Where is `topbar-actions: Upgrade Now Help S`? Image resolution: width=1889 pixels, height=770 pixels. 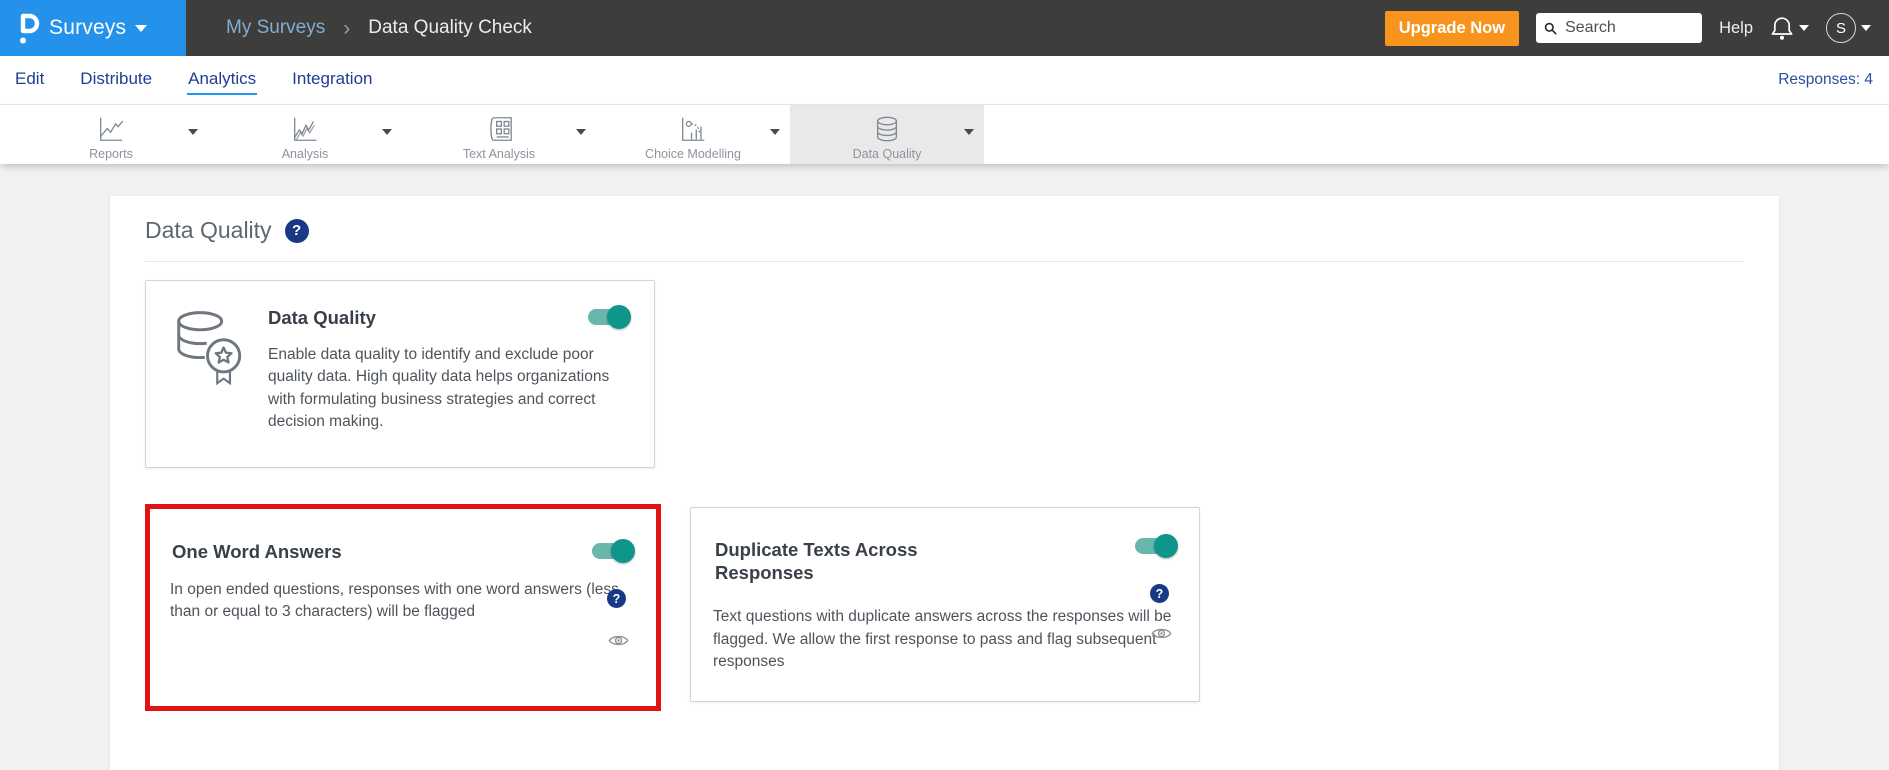
topbar-actions: Upgrade Now Help S is located at coordinates (1636, 28).